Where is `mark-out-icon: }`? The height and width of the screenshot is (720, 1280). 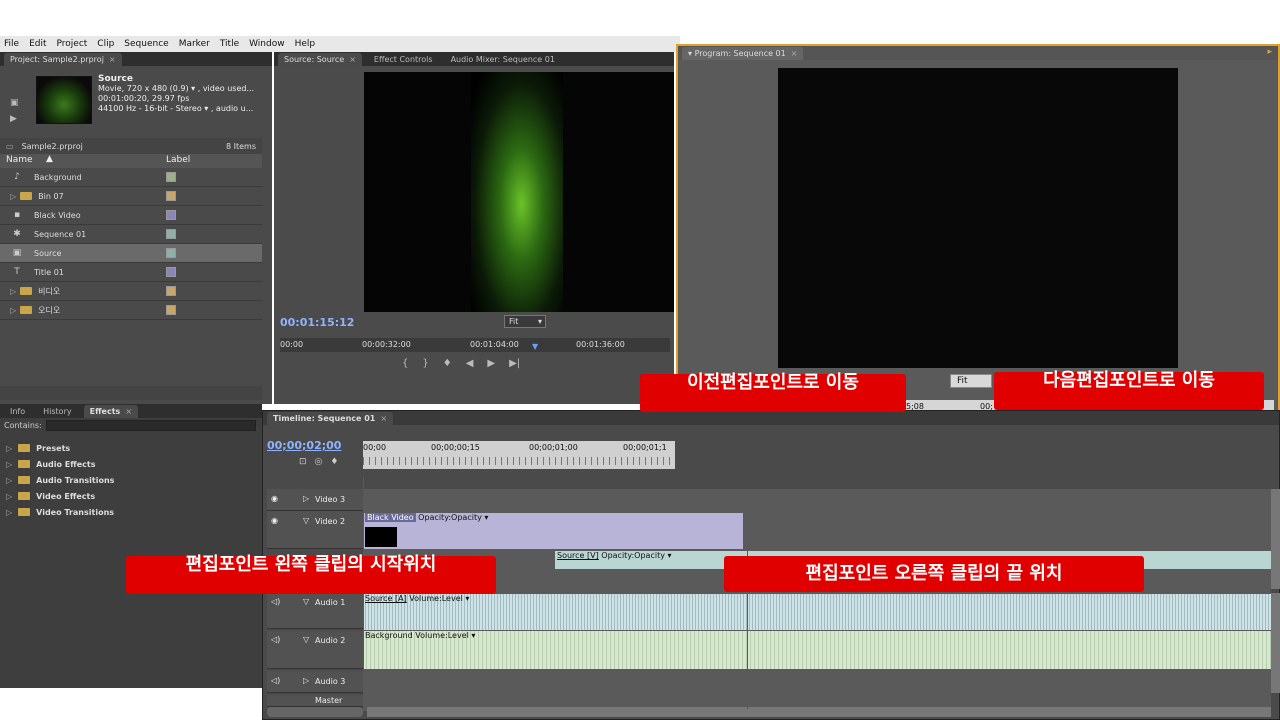
mark-out-icon: } is located at coordinates (425, 363).